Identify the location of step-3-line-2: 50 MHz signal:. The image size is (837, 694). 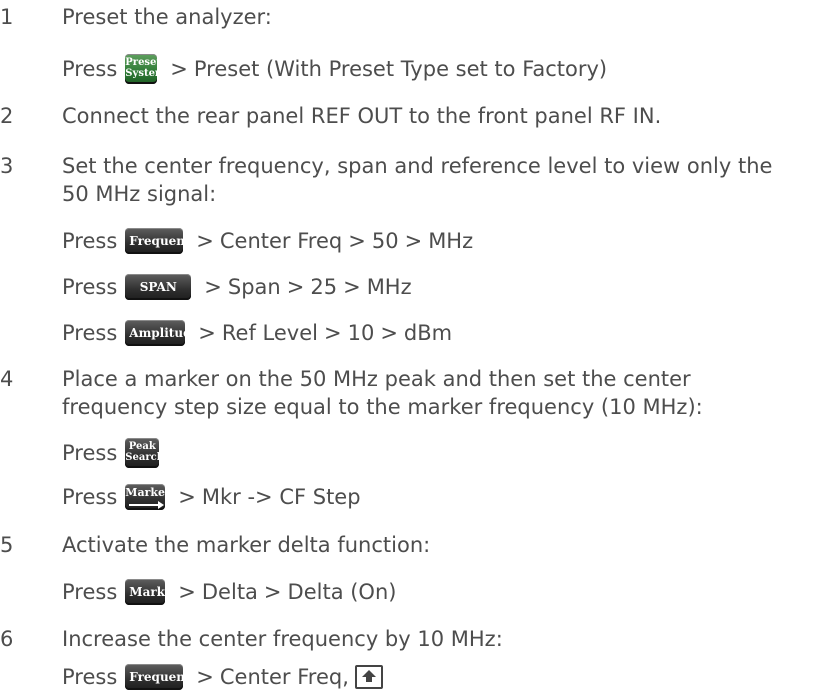
(139, 194).